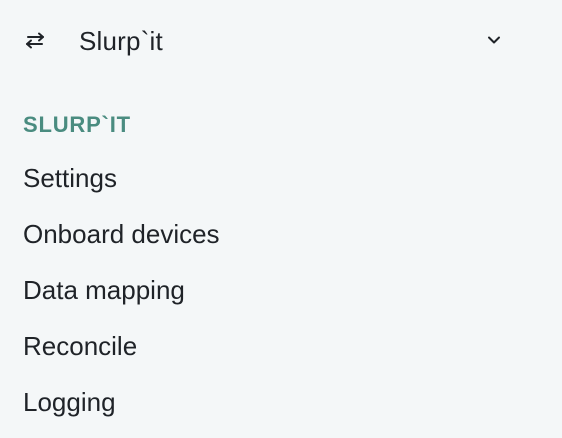  What do you see at coordinates (77, 124) in the screenshot?
I see `section-heading: SLURP`IT` at bounding box center [77, 124].